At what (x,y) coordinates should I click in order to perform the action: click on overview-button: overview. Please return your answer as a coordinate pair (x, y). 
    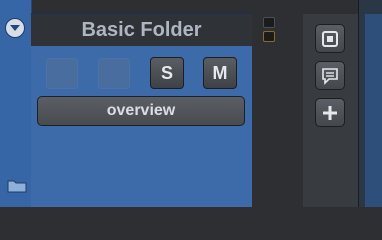
    Looking at the image, I should click on (141, 111).